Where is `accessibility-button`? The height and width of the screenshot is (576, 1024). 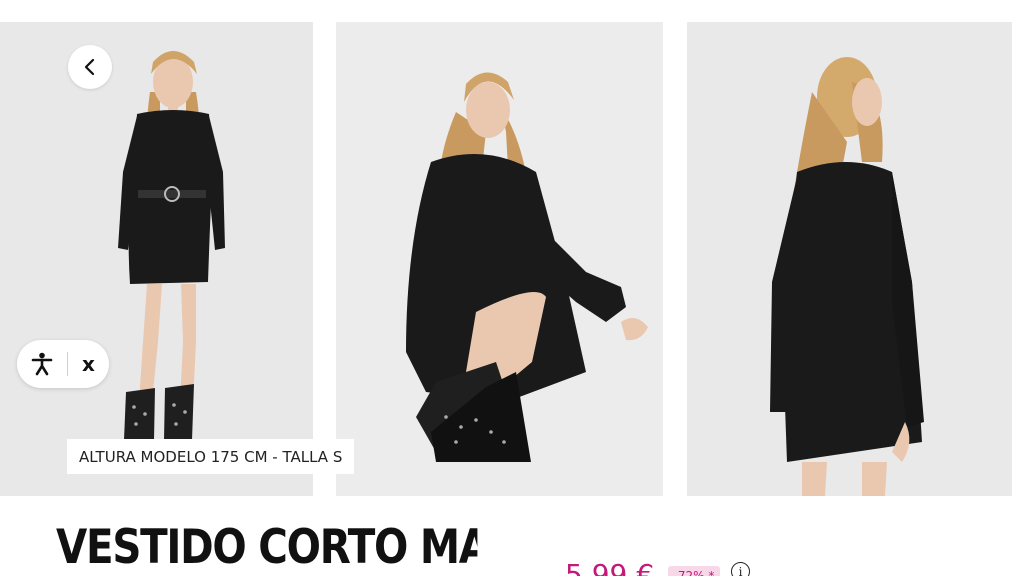
accessibility-button is located at coordinates (42, 364).